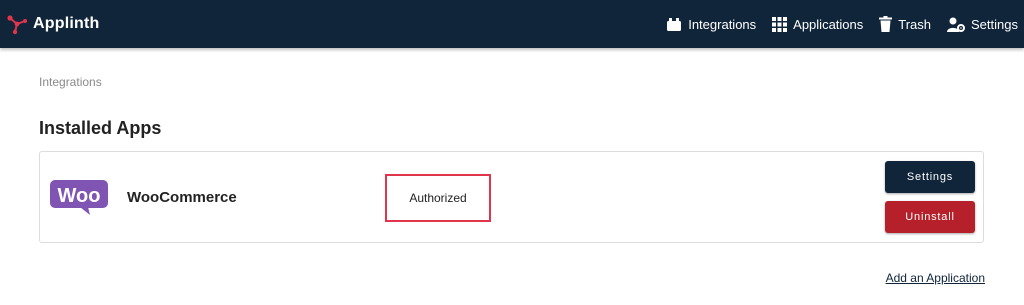 This screenshot has height=305, width=1024. I want to click on status-highlight-box: Authorized, so click(438, 198).